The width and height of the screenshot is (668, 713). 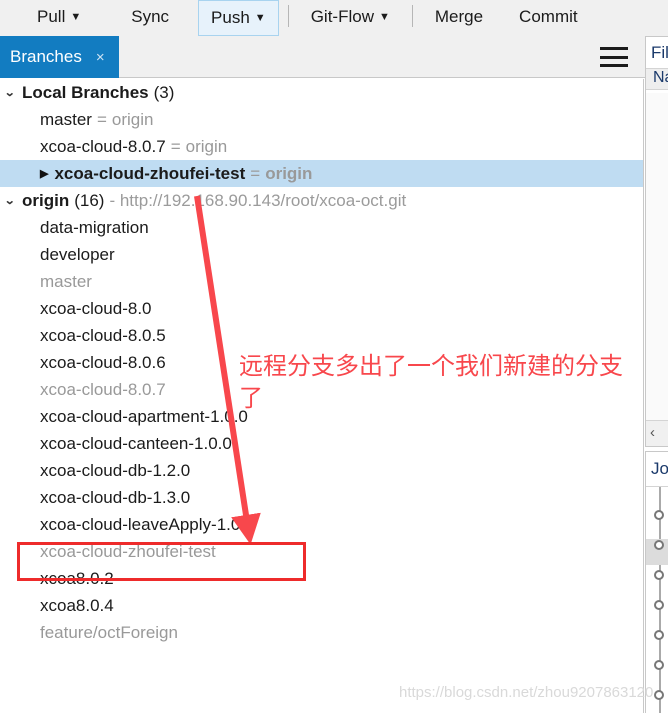 What do you see at coordinates (321, 254) in the screenshot?
I see `list-item: developer` at bounding box center [321, 254].